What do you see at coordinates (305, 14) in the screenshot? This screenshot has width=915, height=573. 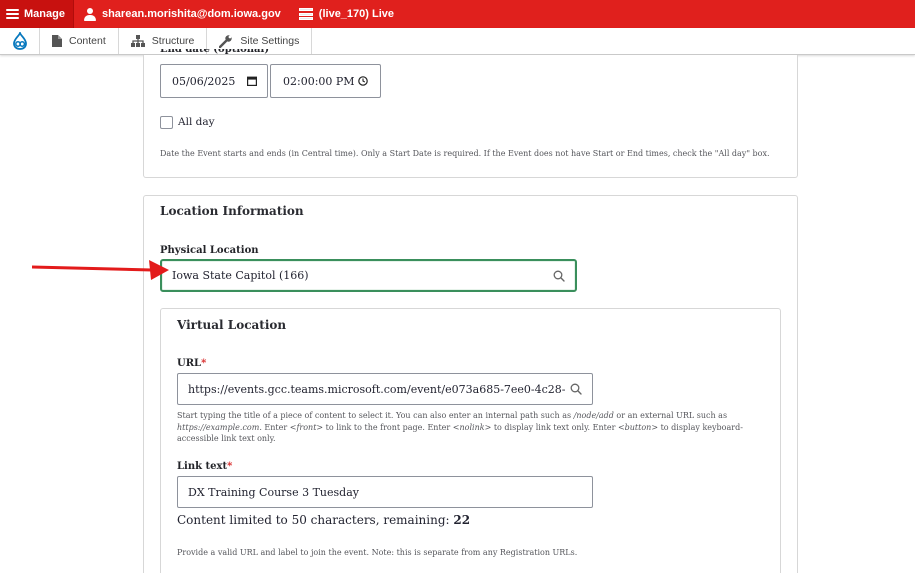 I see `server-icon` at bounding box center [305, 14].